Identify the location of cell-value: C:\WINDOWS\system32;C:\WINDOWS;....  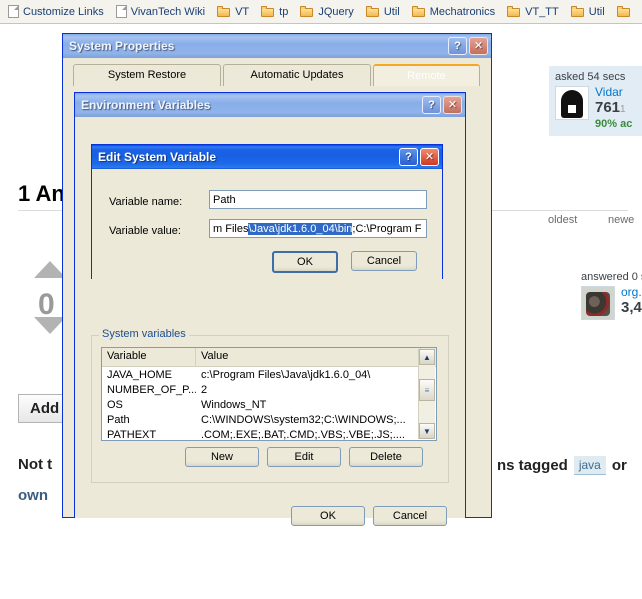
(303, 419).